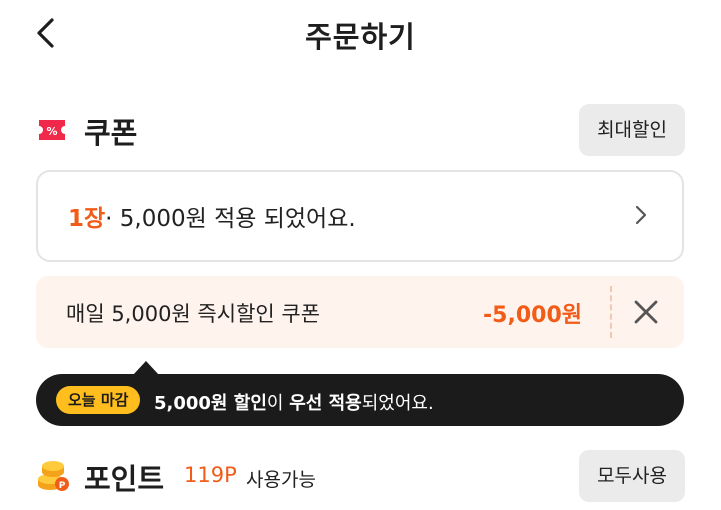 This screenshot has width=721, height=510. I want to click on tooltip-message: 5,000원 할인이 우선 적용되었어요., so click(294, 402).